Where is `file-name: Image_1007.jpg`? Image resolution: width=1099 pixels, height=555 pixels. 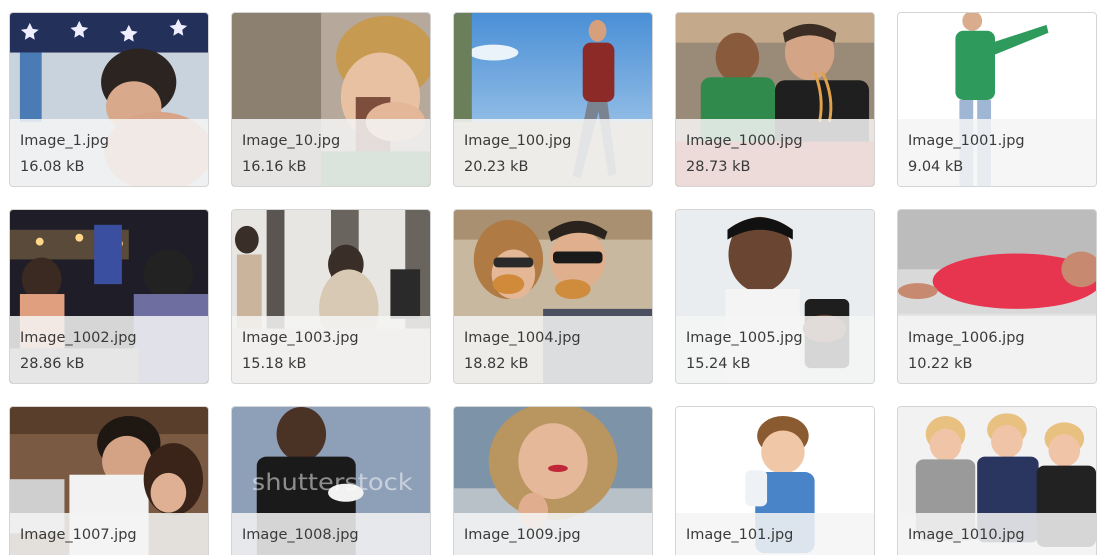
file-name: Image_1007.jpg is located at coordinates (78, 535).